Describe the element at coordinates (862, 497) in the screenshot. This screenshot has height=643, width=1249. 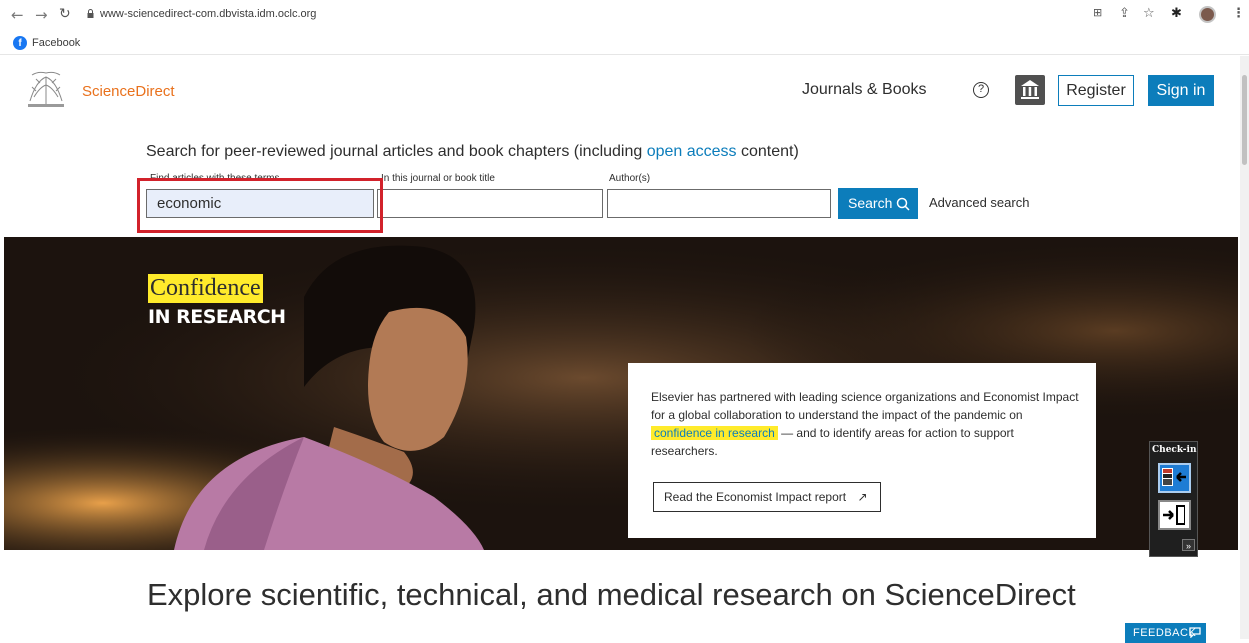
I see `external-arrow-icon: ↗` at that location.